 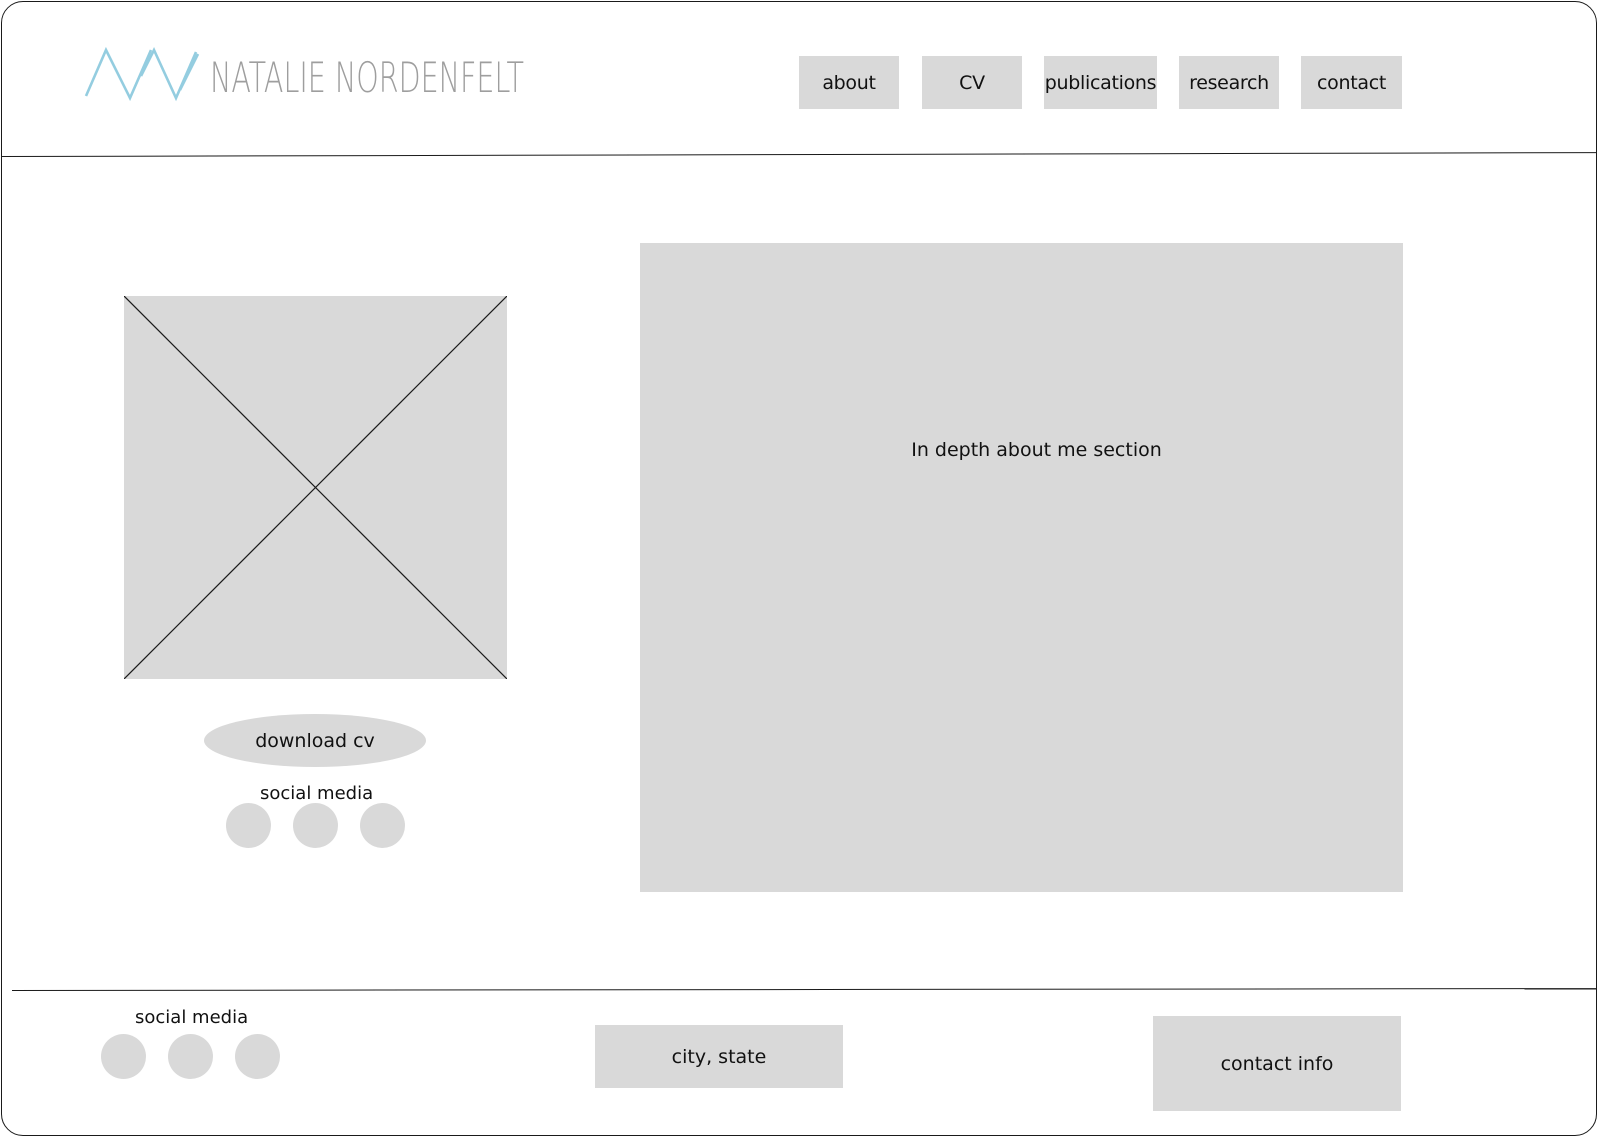 What do you see at coordinates (803, 989) in the screenshot?
I see `footer-divider` at bounding box center [803, 989].